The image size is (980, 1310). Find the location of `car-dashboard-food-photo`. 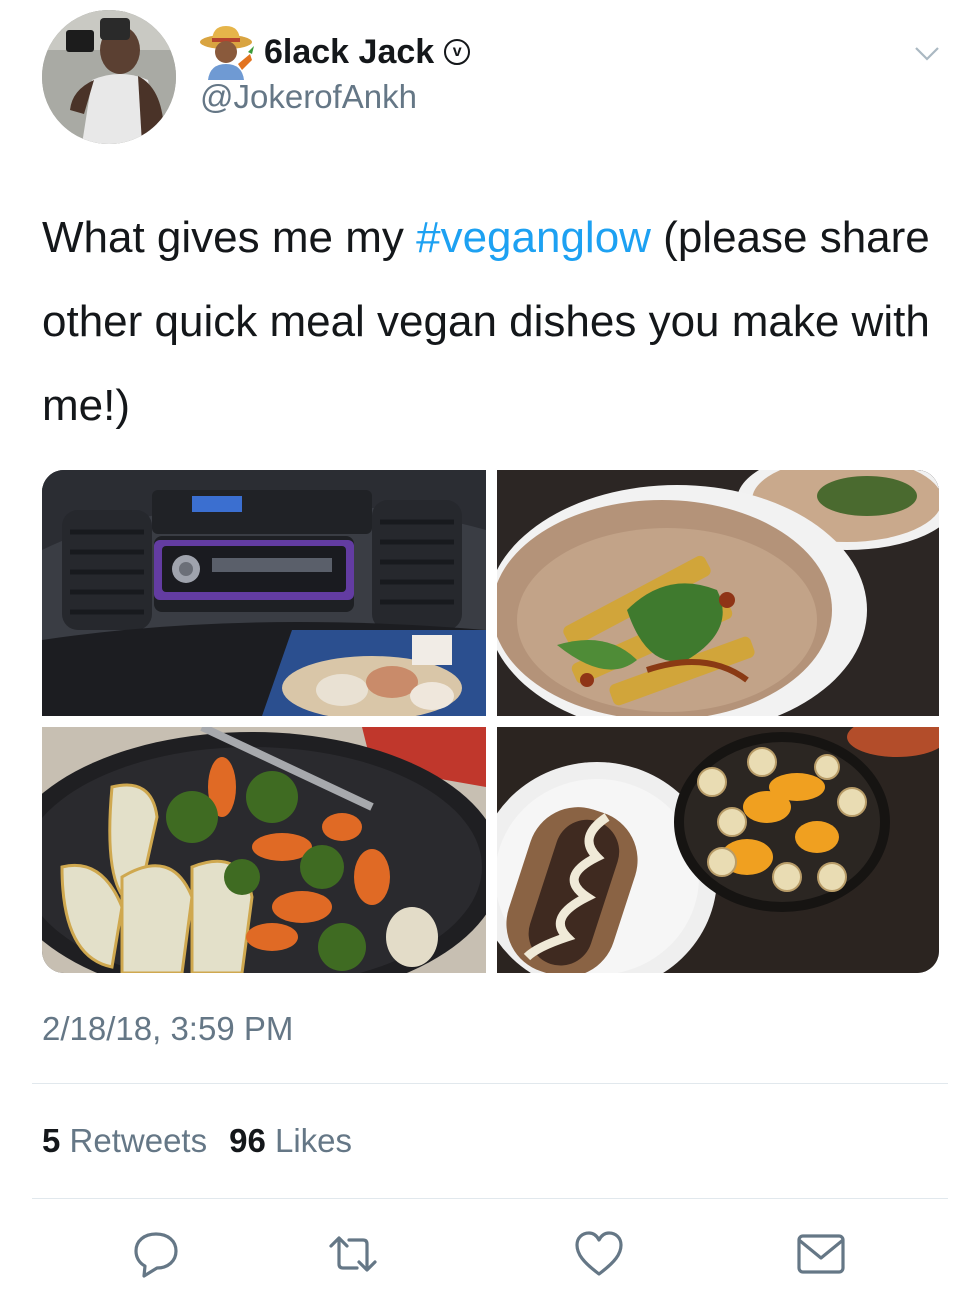

car-dashboard-food-photo is located at coordinates (264, 593).